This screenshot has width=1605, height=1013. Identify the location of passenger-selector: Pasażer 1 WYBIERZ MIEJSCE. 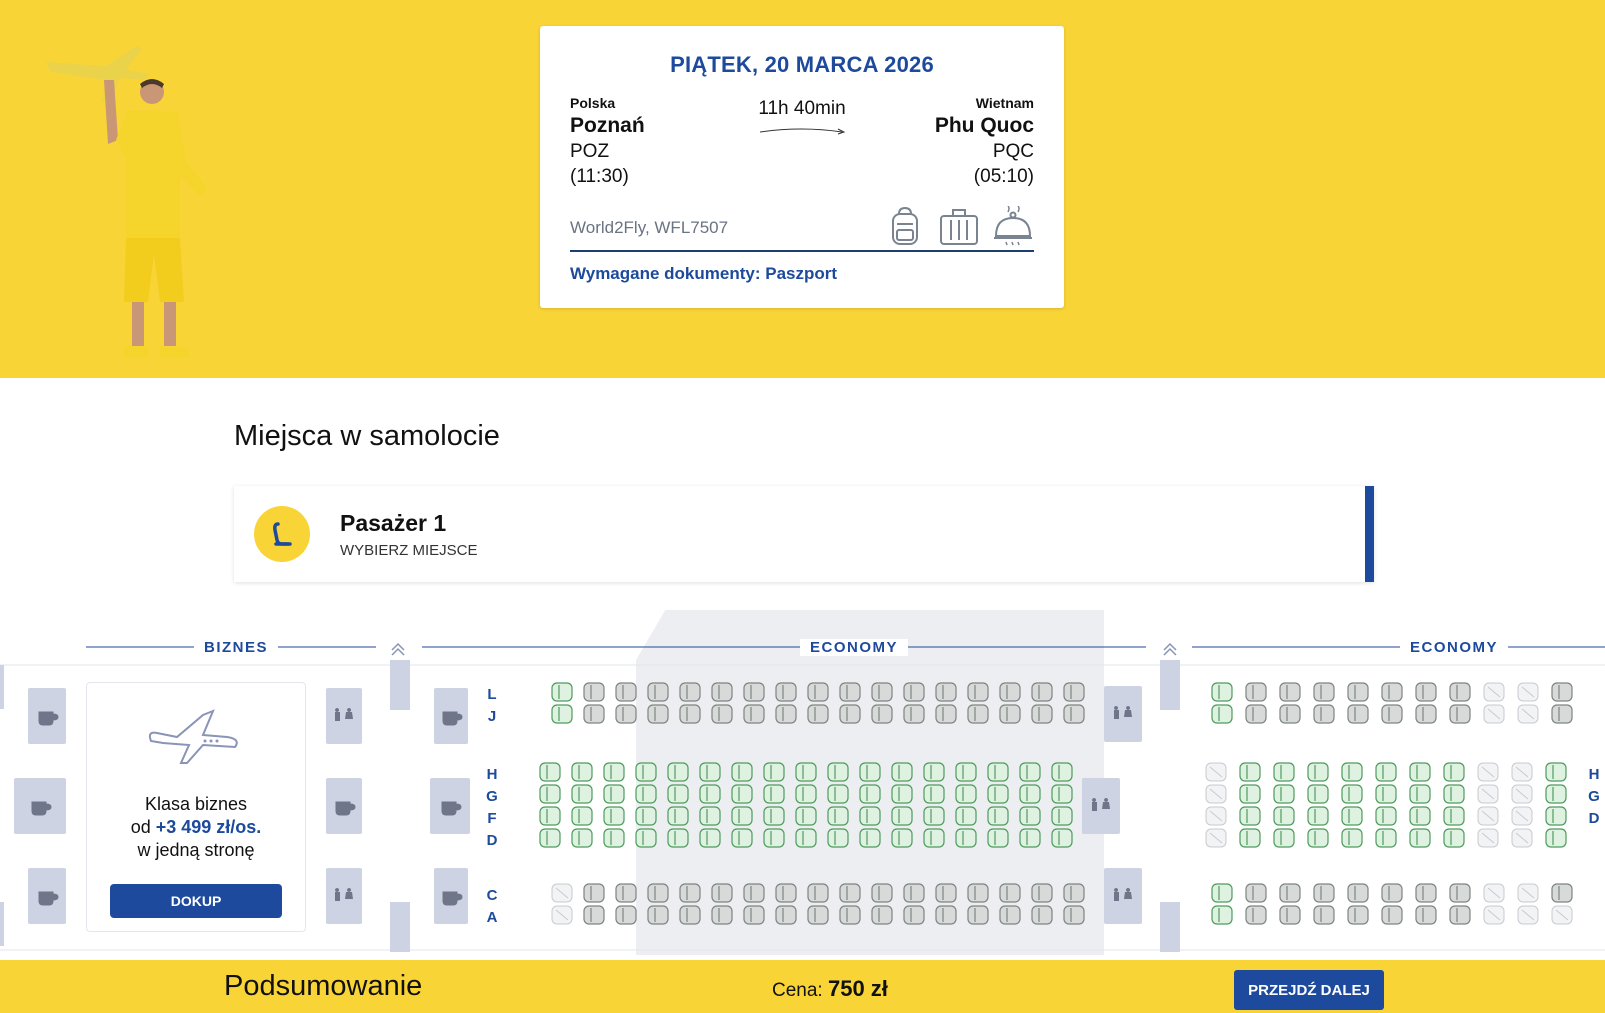
(804, 534).